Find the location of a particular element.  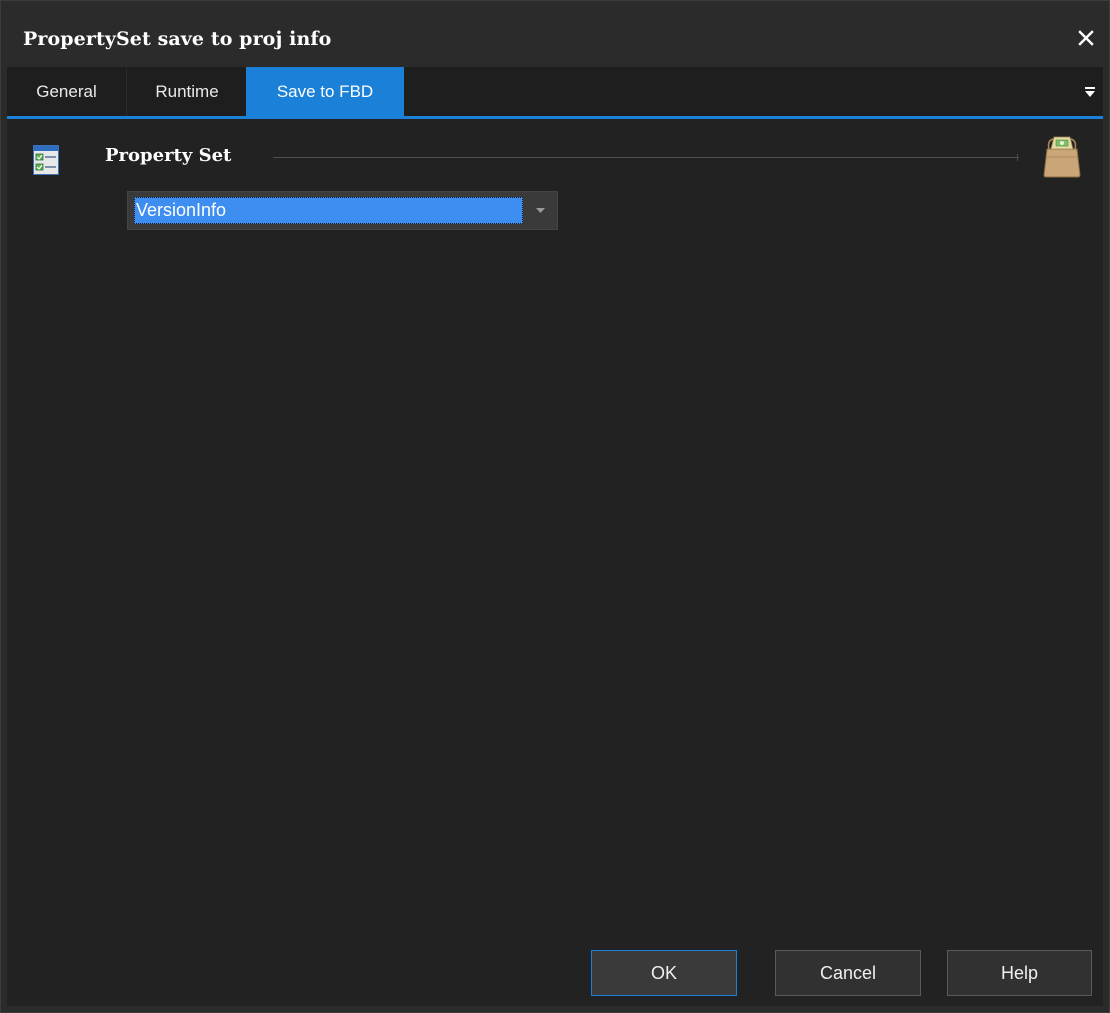

tab-menu-button is located at coordinates (1090, 92).